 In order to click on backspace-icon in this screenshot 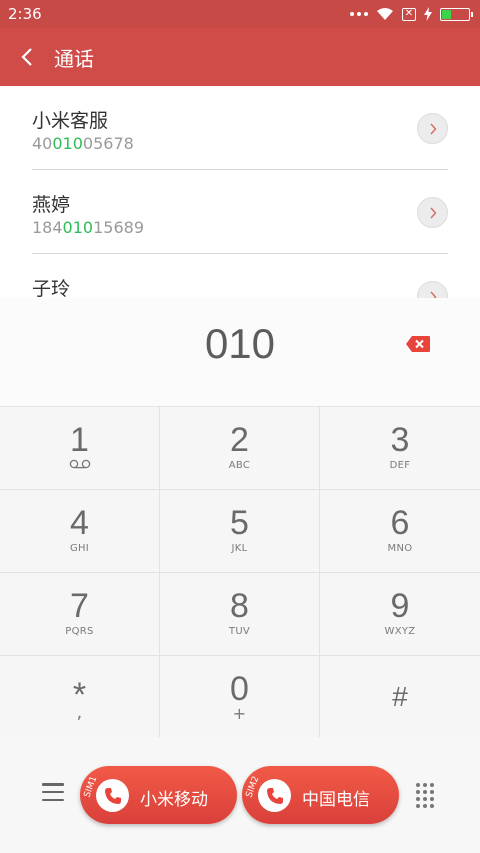, I will do `click(418, 344)`.